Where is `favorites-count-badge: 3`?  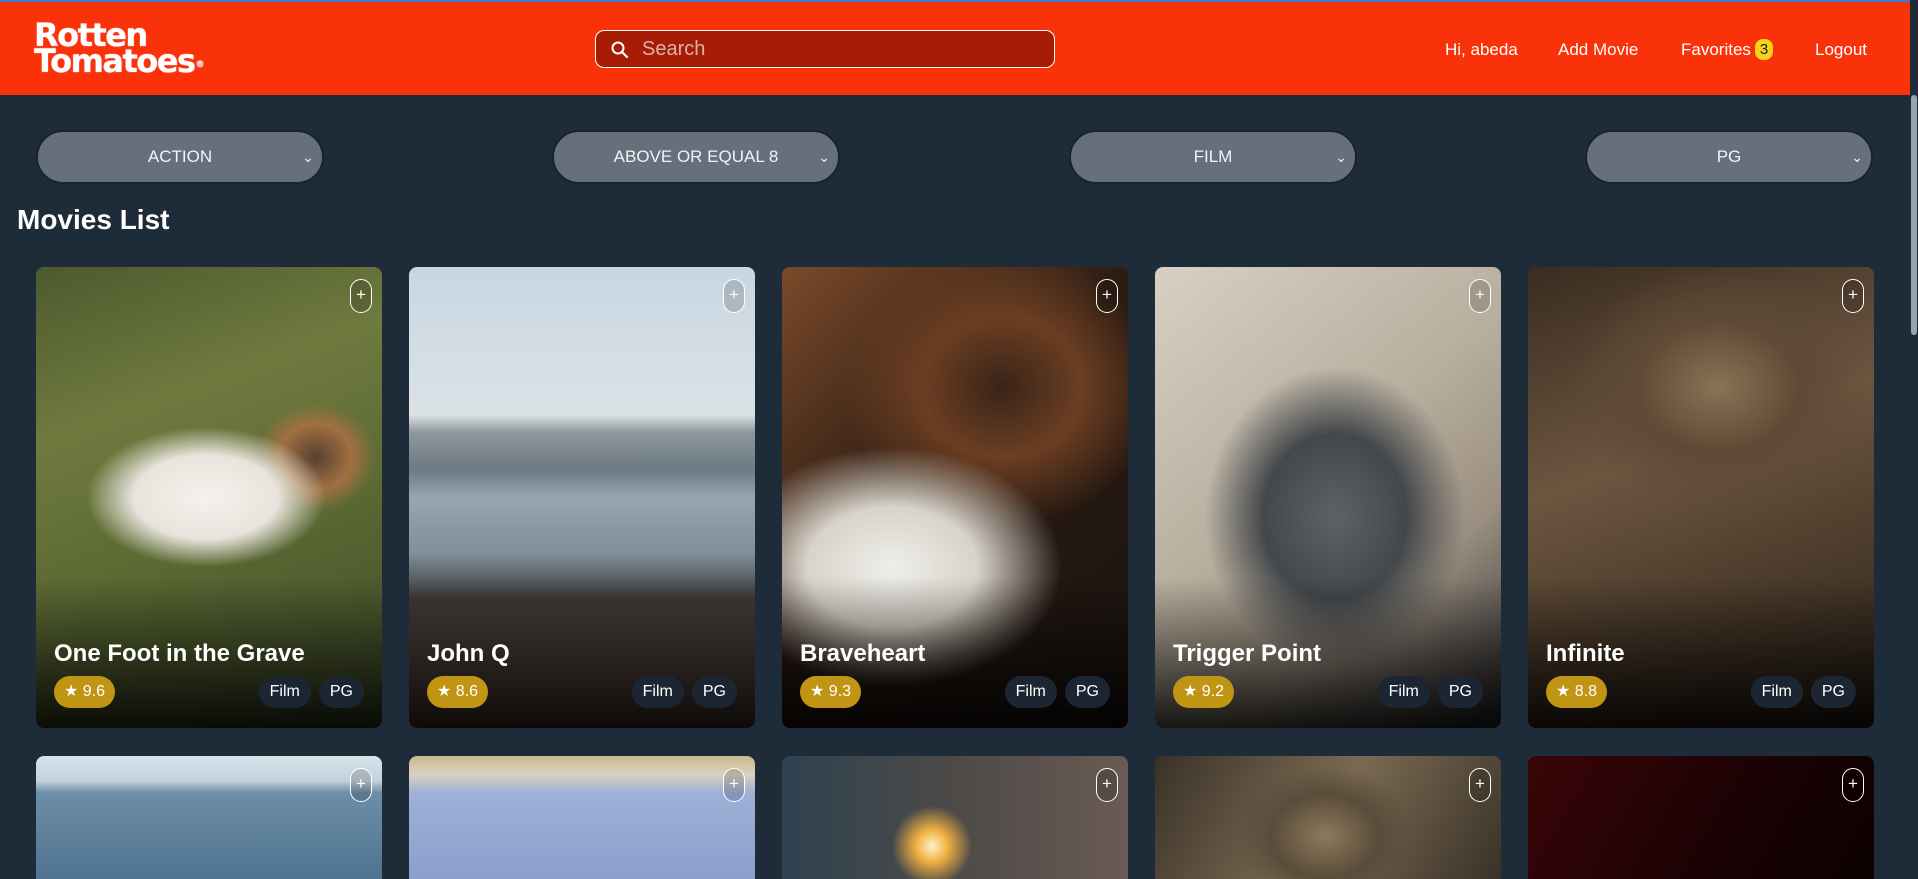
favorites-count-badge: 3 is located at coordinates (1764, 50).